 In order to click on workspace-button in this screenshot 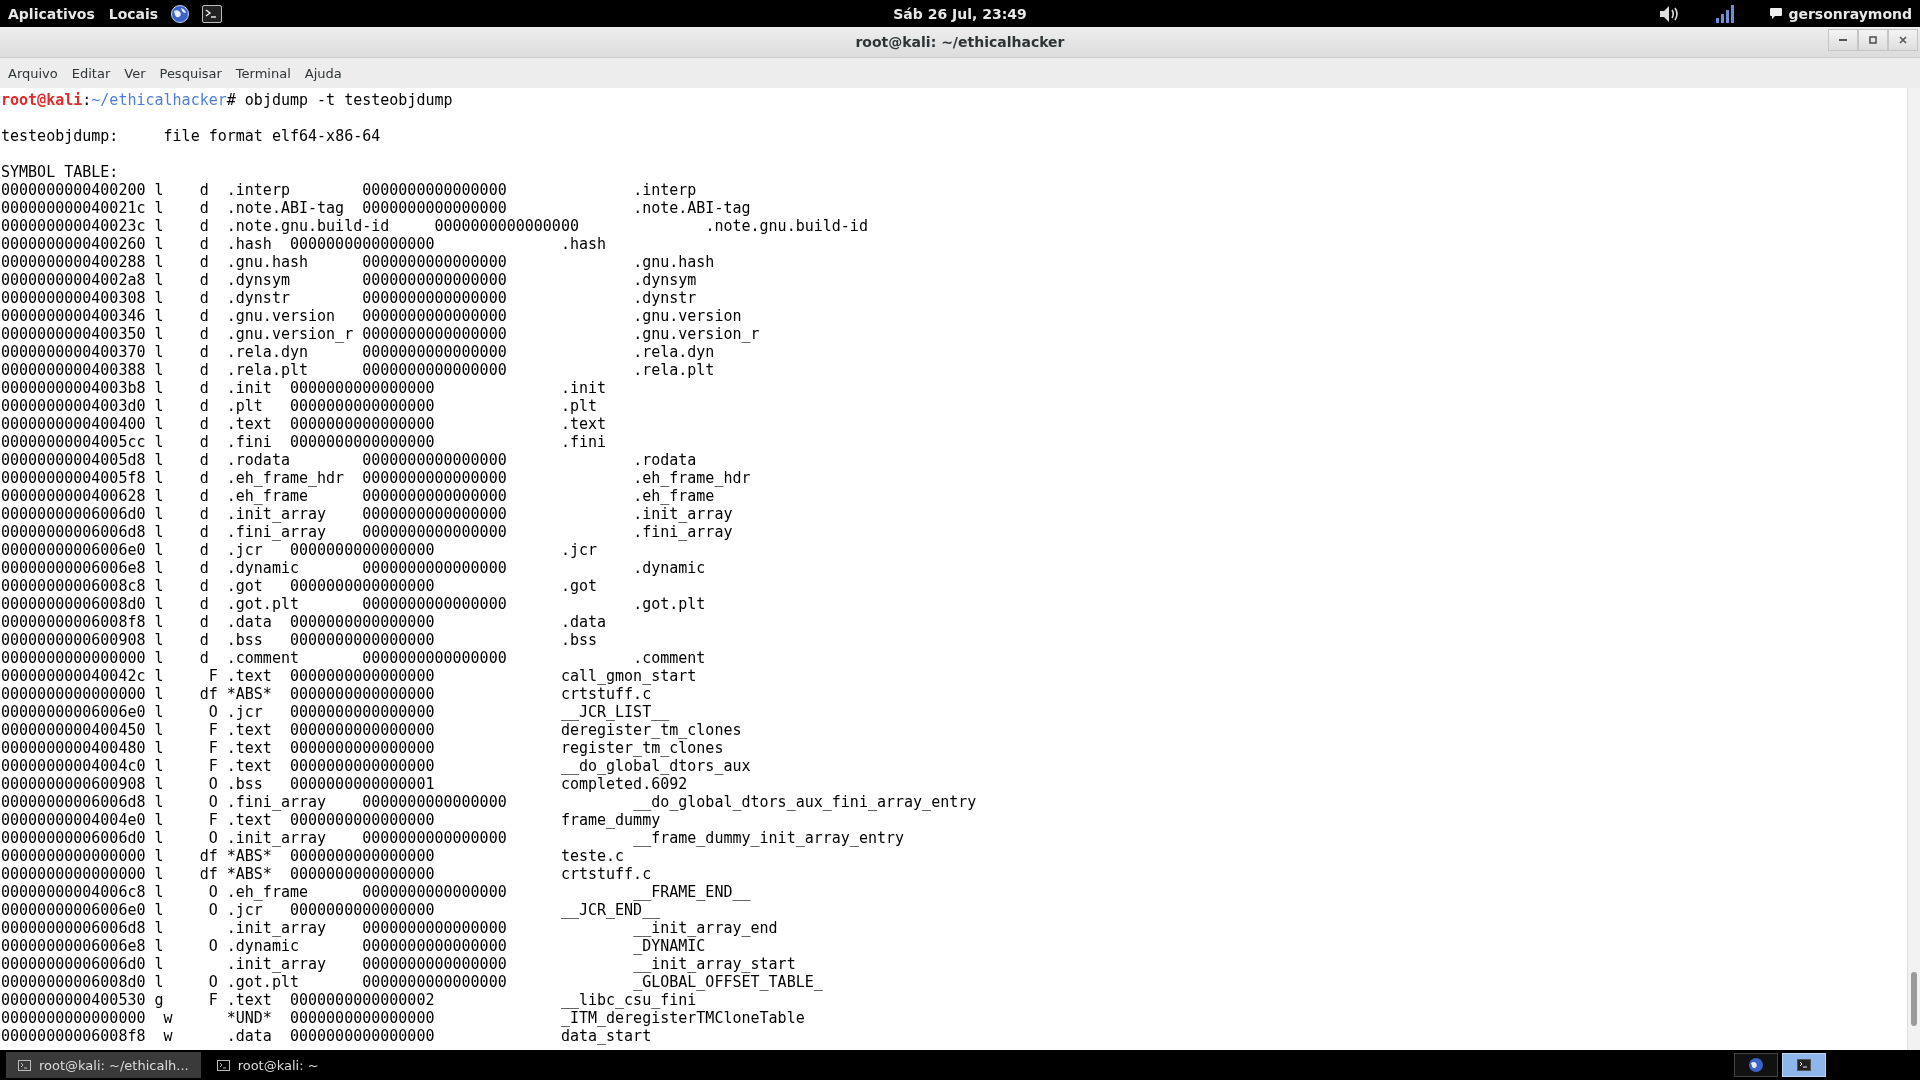, I will do `click(1756, 1065)`.